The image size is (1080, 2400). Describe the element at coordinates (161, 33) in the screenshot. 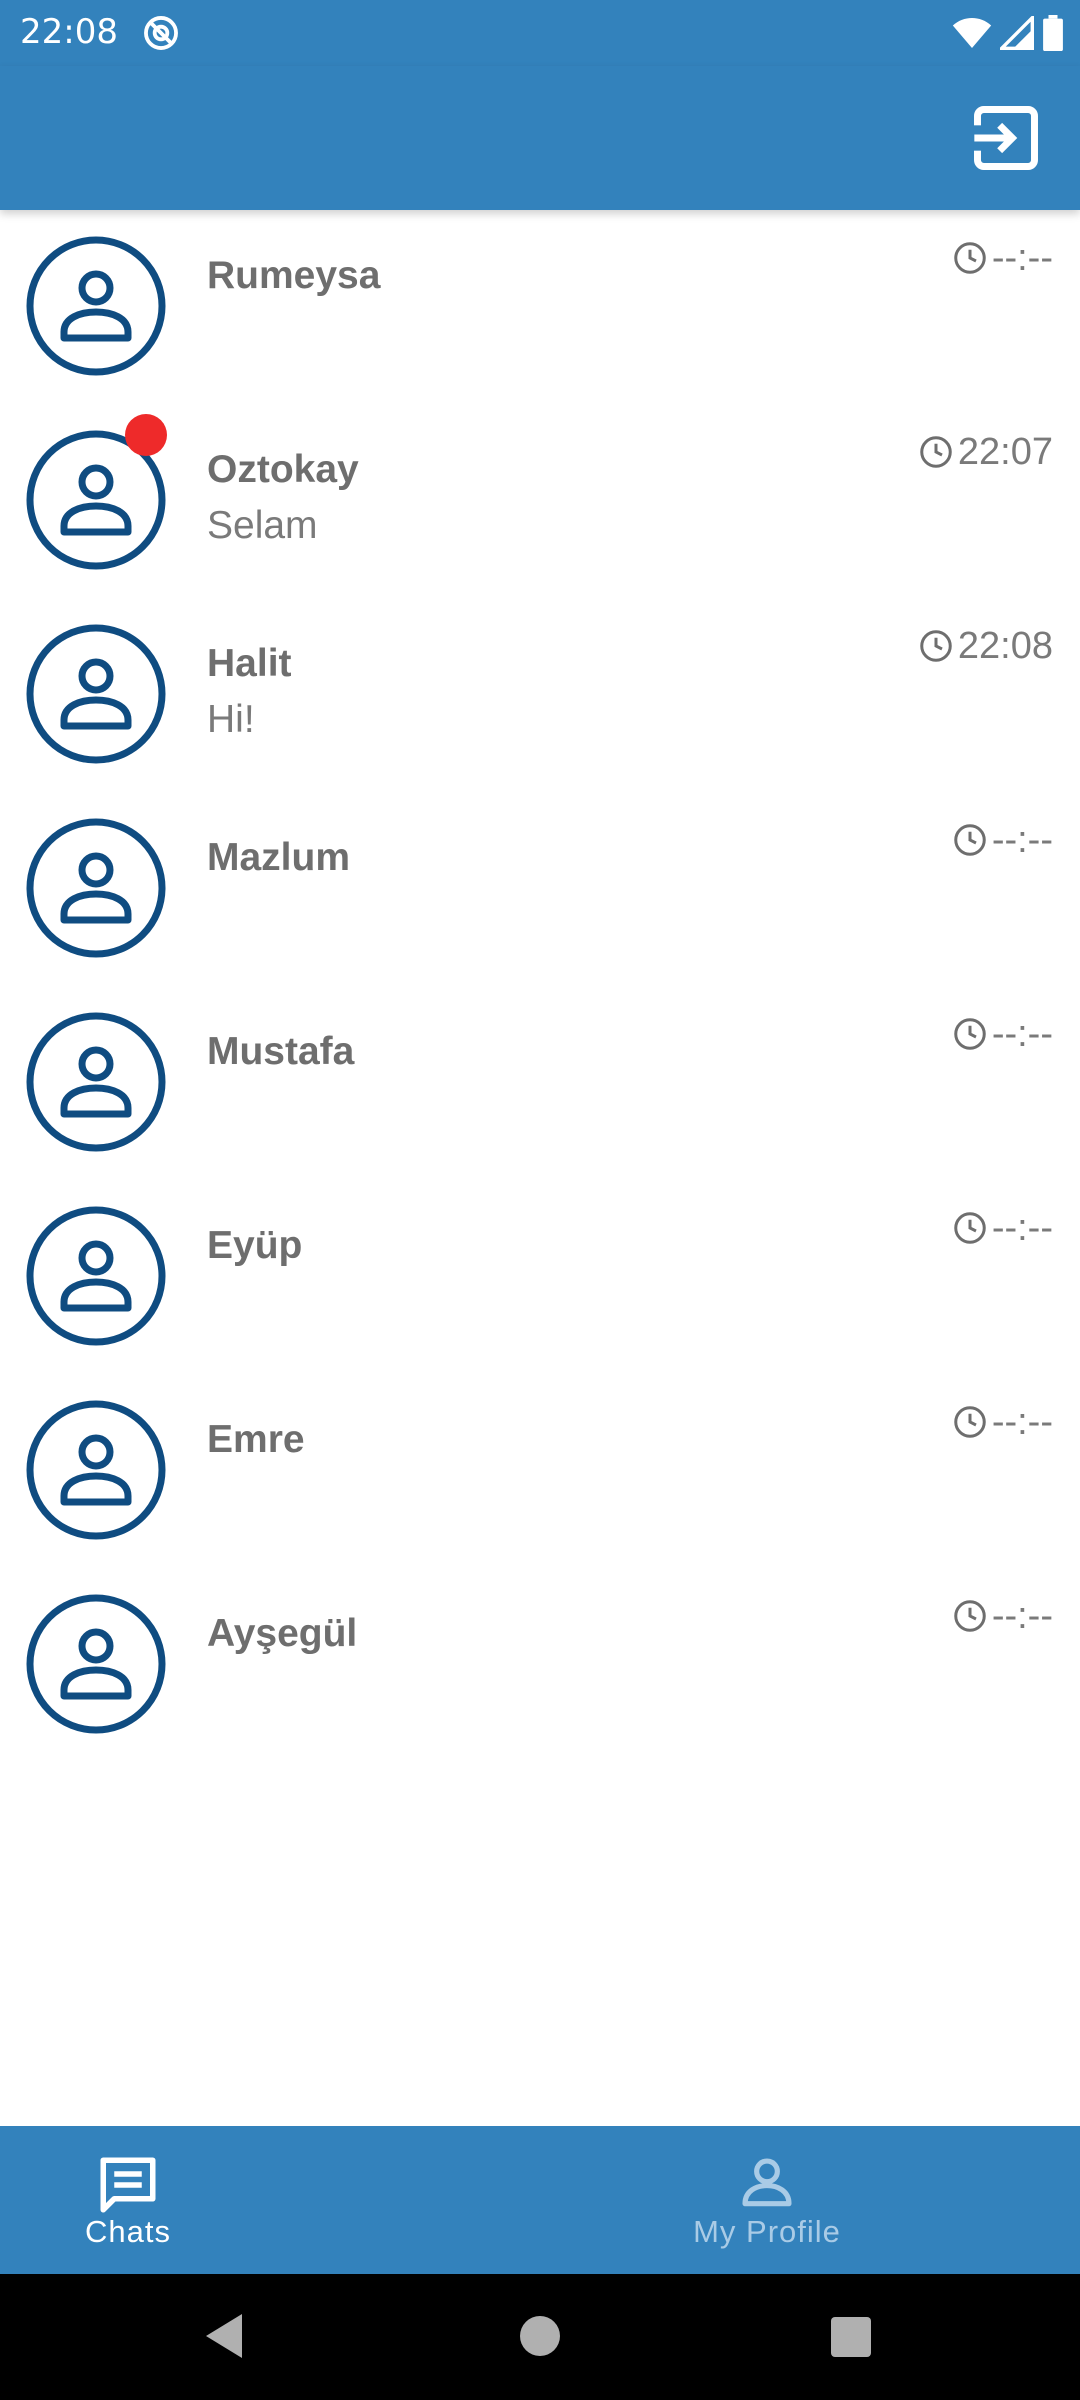

I see `at-sign-icon` at that location.